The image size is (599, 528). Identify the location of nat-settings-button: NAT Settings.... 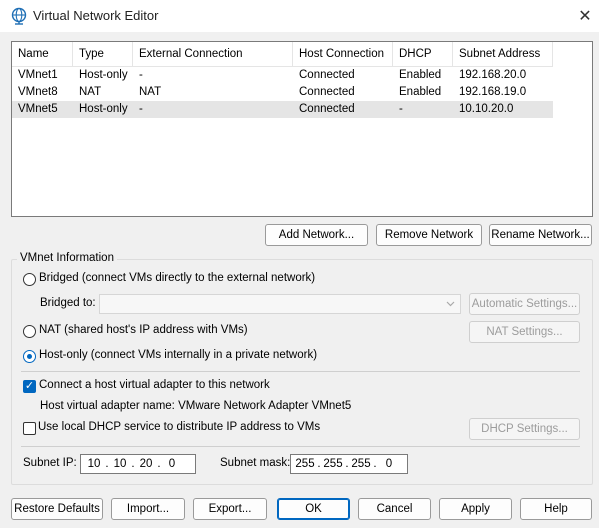
(524, 332).